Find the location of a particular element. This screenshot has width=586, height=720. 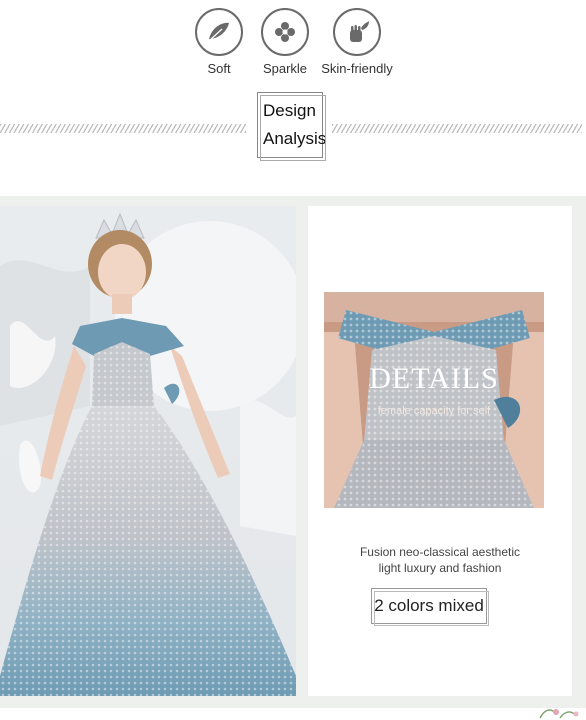

details-heading: DETAILS is located at coordinates (434, 378).